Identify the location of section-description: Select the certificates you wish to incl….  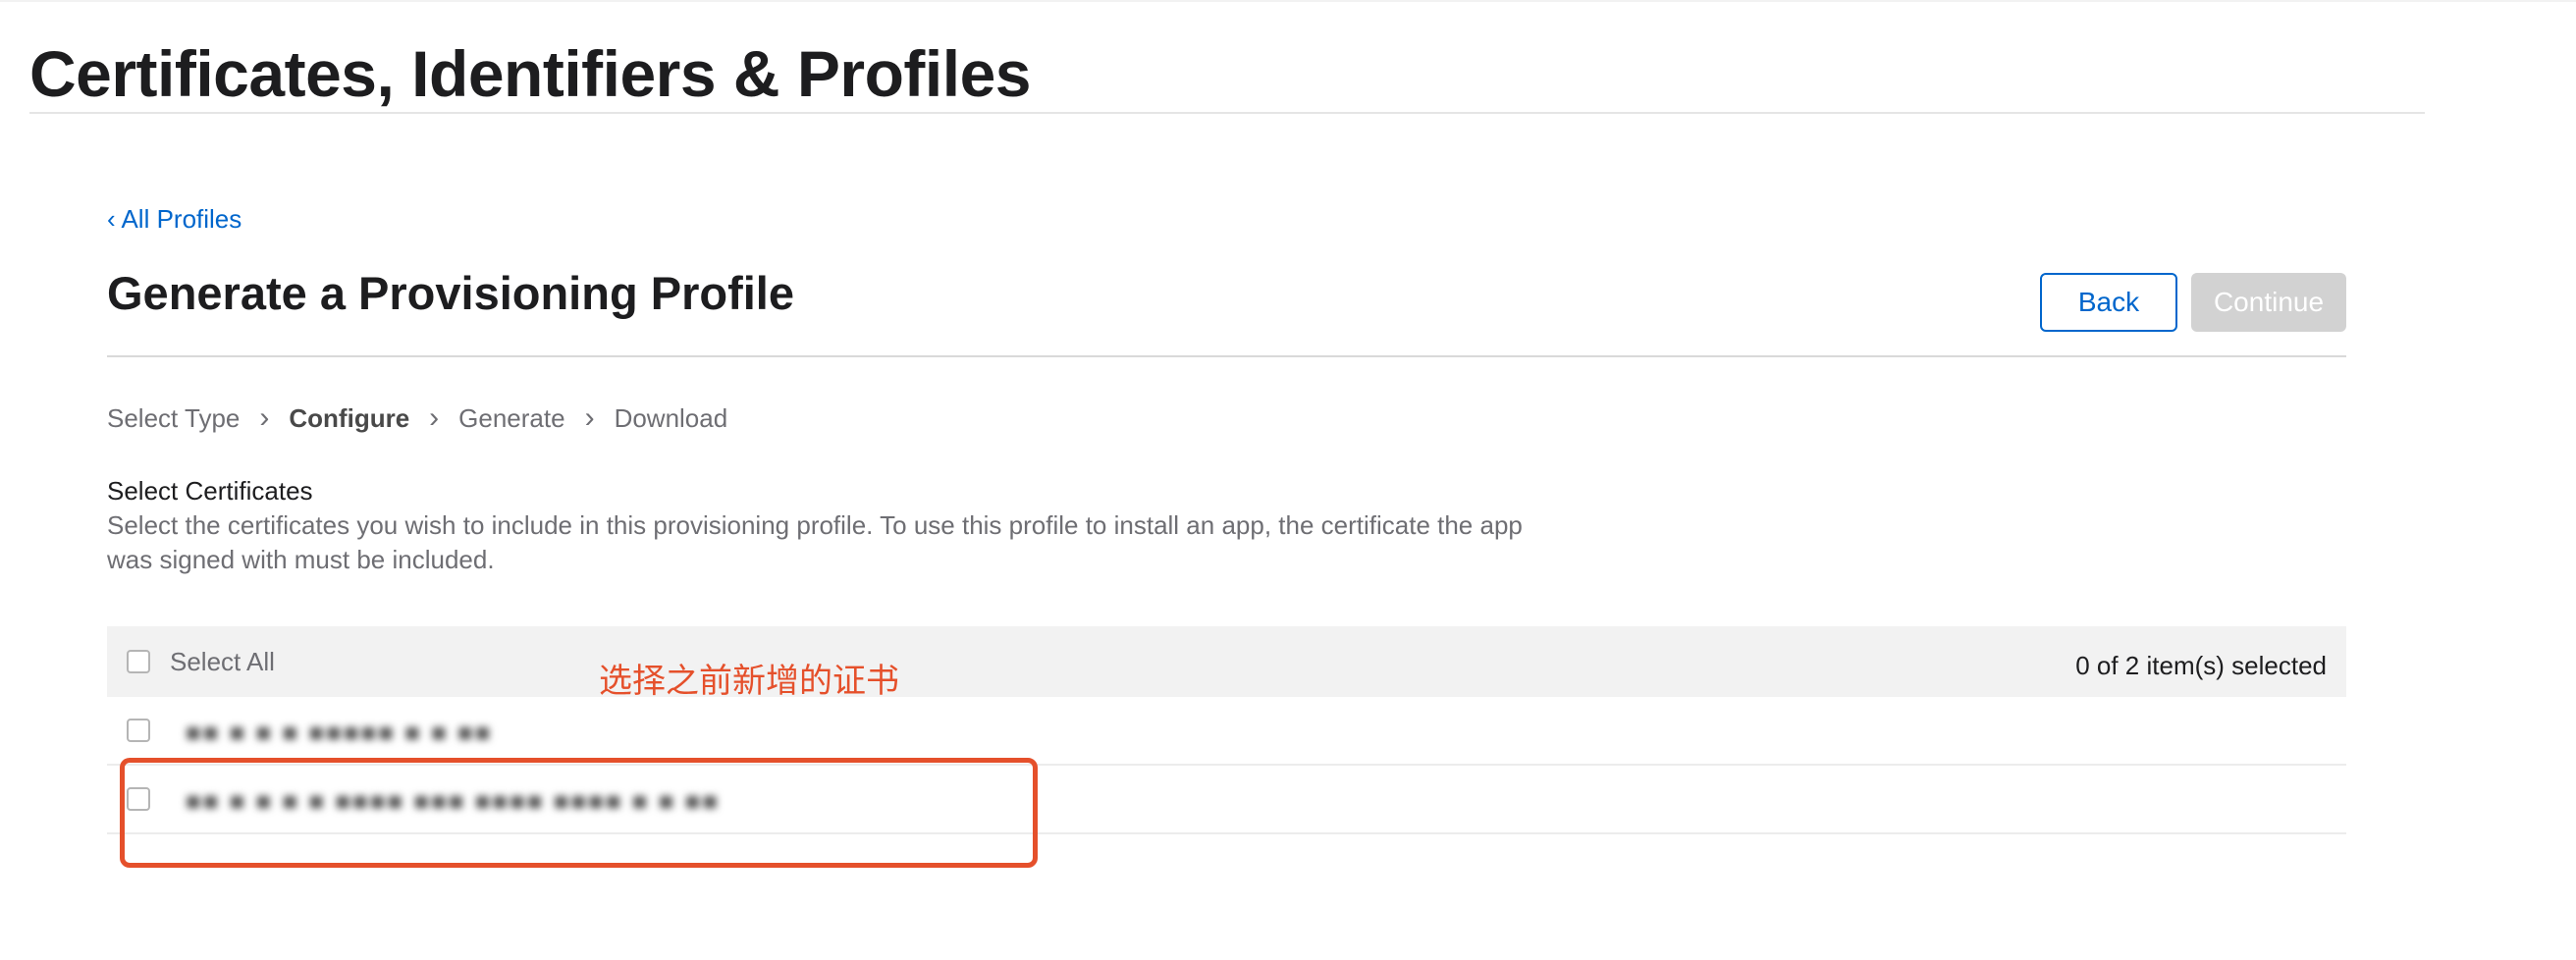
(815, 542).